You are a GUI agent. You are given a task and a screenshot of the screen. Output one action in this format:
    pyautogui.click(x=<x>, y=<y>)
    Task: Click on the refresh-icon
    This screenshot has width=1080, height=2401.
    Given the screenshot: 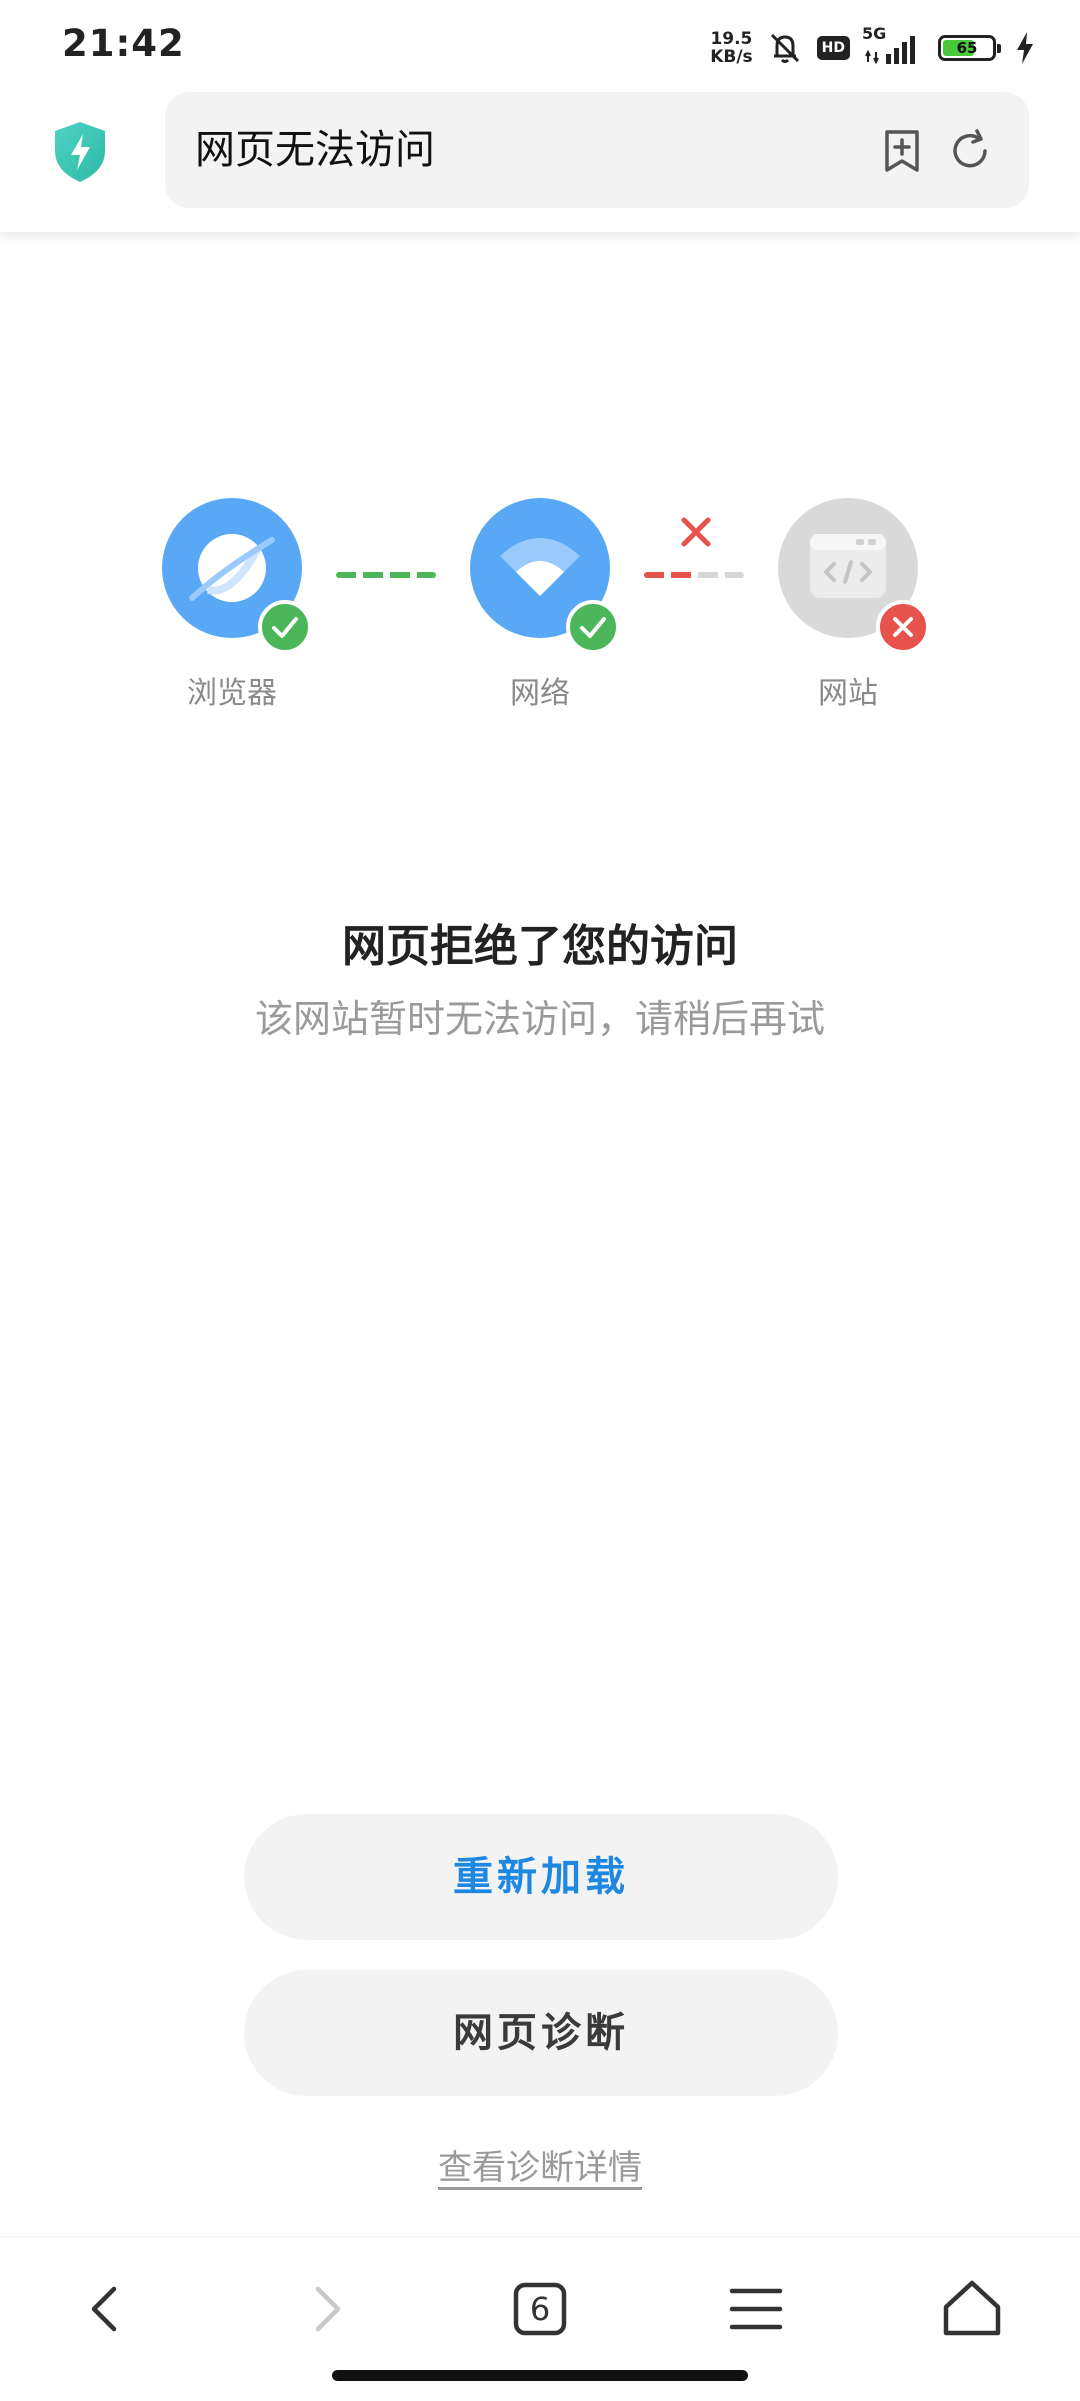 What is the action you would take?
    pyautogui.click(x=970, y=151)
    